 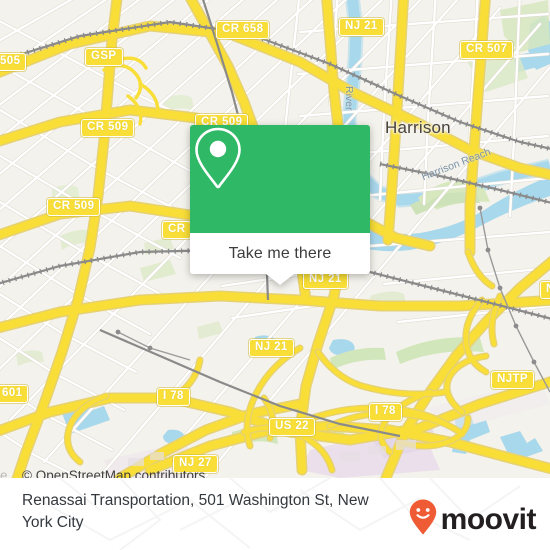 What do you see at coordinates (114, 473) in the screenshot?
I see `osm-attribution: © OpenStreetMap contributors` at bounding box center [114, 473].